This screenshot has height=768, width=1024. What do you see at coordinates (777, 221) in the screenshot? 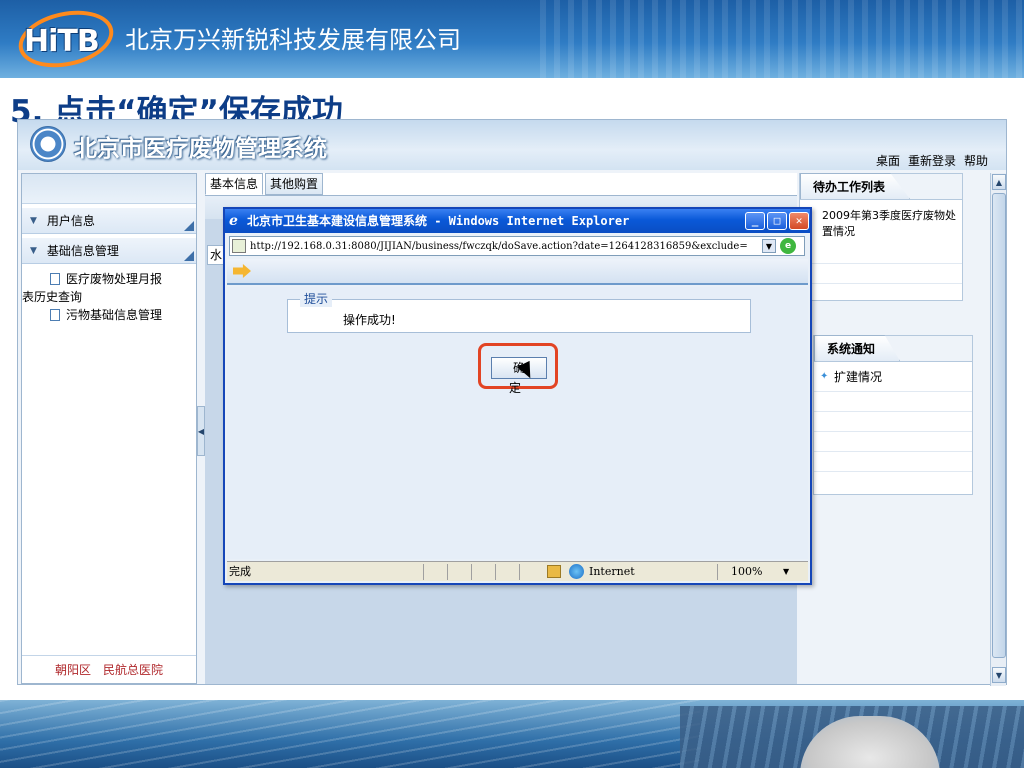
I see `maximize-icon: □` at bounding box center [777, 221].